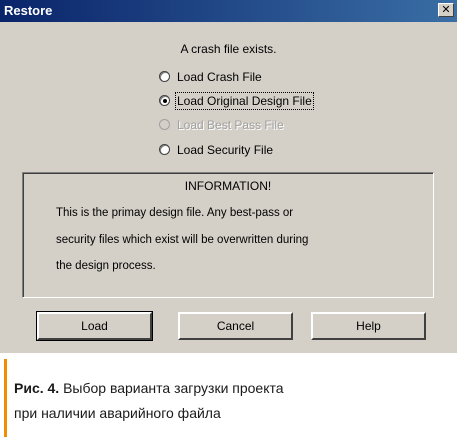 This screenshot has height=439, width=457. Describe the element at coordinates (164, 100) in the screenshot. I see `radio-selected-icon` at that location.